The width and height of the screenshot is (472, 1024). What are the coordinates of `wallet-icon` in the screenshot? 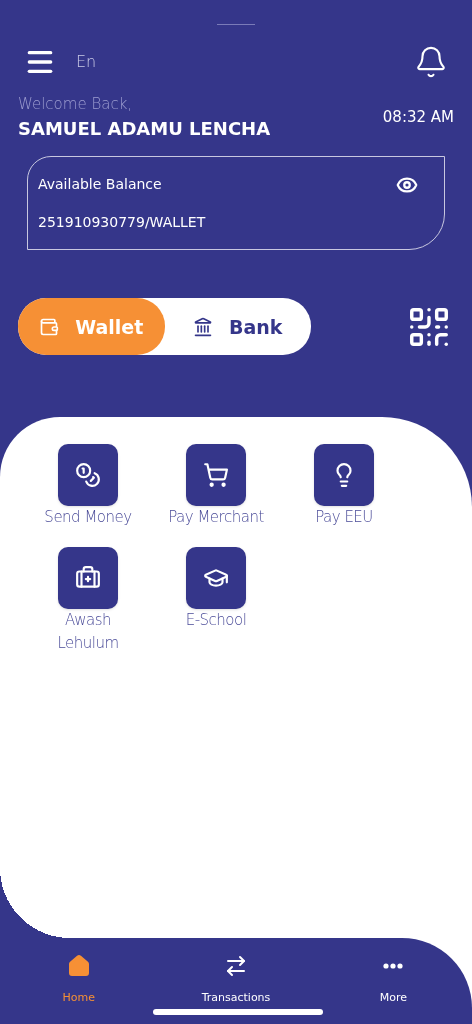 It's located at (49, 326).